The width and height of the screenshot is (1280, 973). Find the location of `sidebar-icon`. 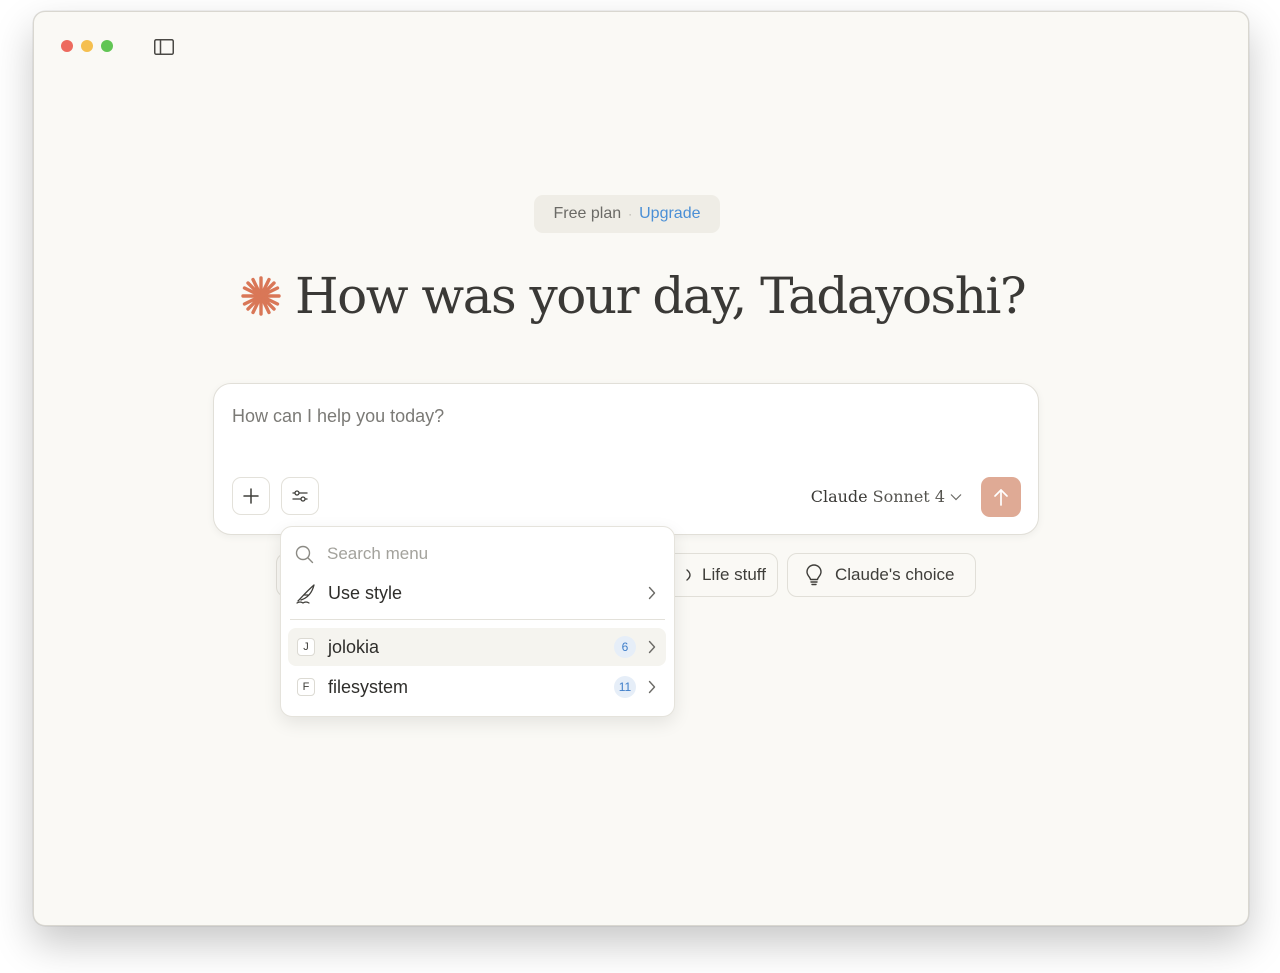

sidebar-icon is located at coordinates (164, 47).